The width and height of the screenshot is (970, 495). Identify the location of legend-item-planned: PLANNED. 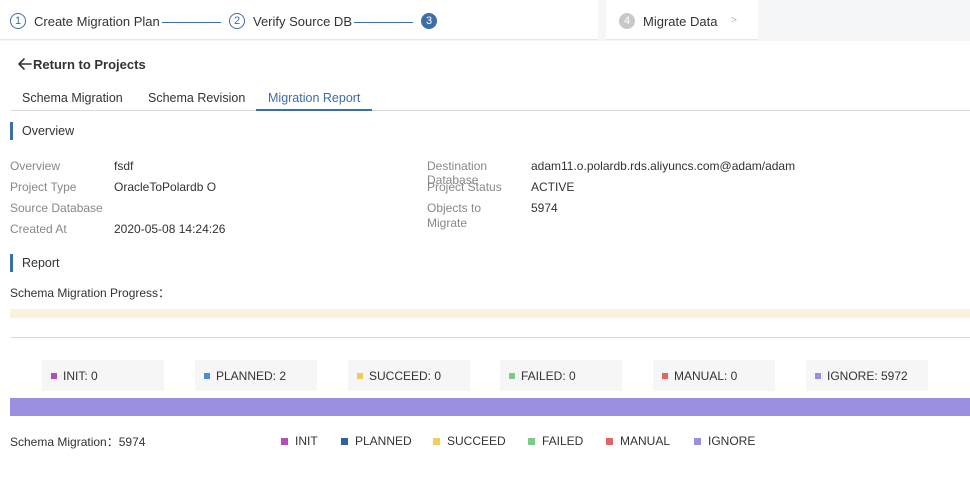
(376, 441).